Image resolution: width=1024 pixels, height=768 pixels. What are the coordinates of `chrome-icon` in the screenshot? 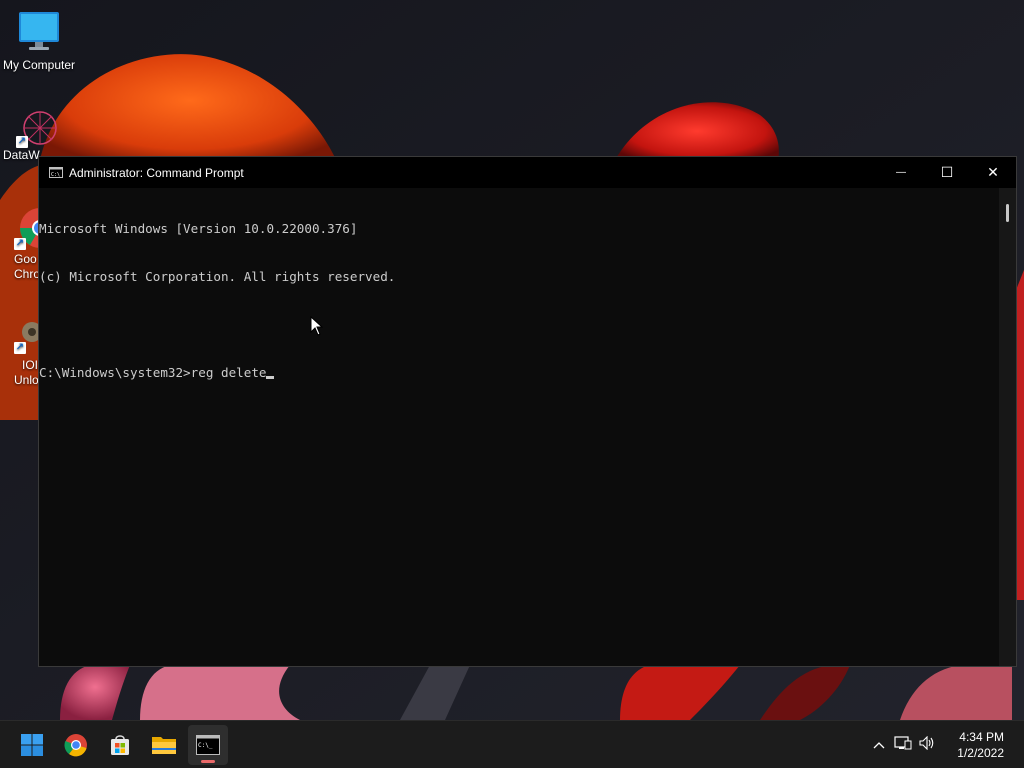 It's located at (75, 745).